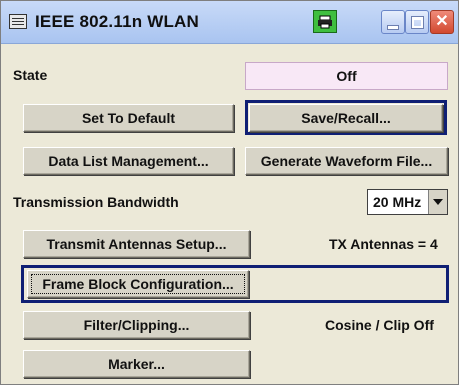 This screenshot has width=459, height=385. I want to click on filter-clipping-status: Cosine / Clip Off, so click(379, 325).